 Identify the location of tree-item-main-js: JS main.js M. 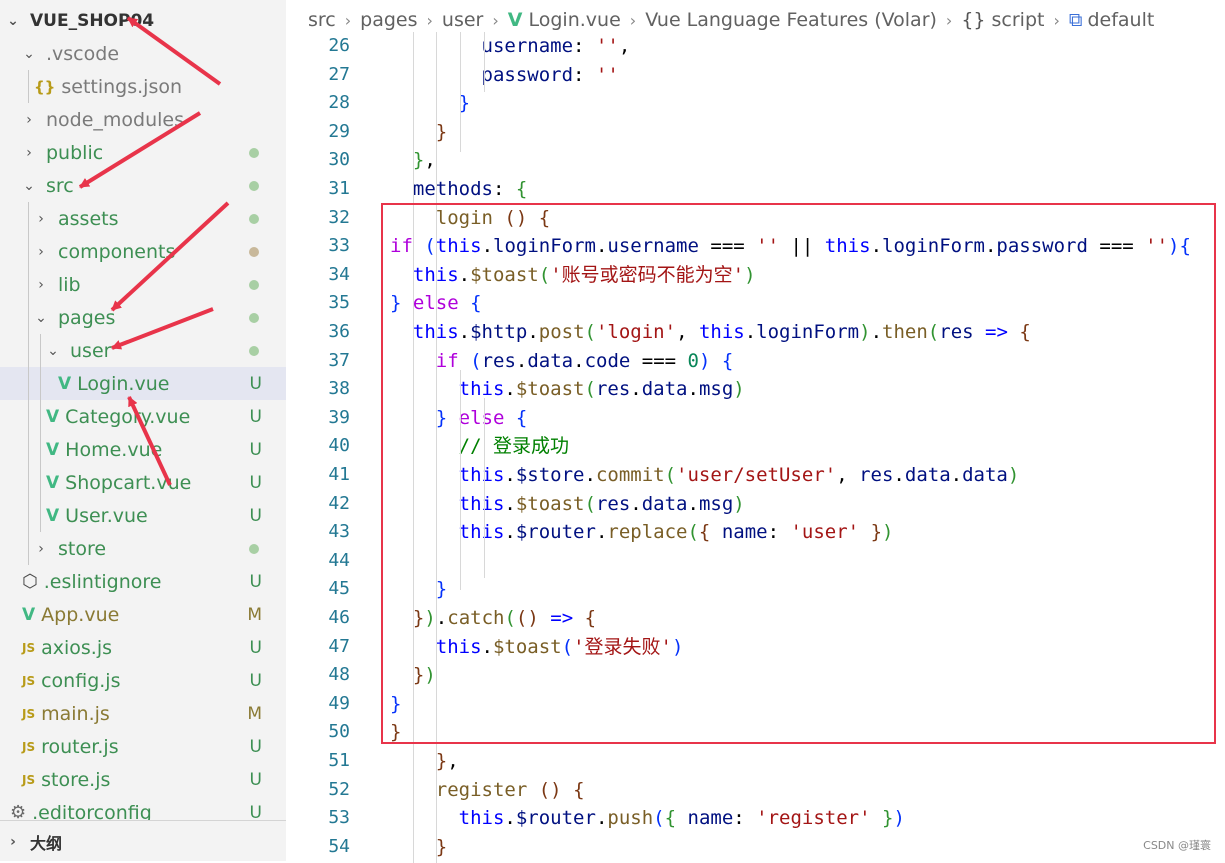
(143, 713).